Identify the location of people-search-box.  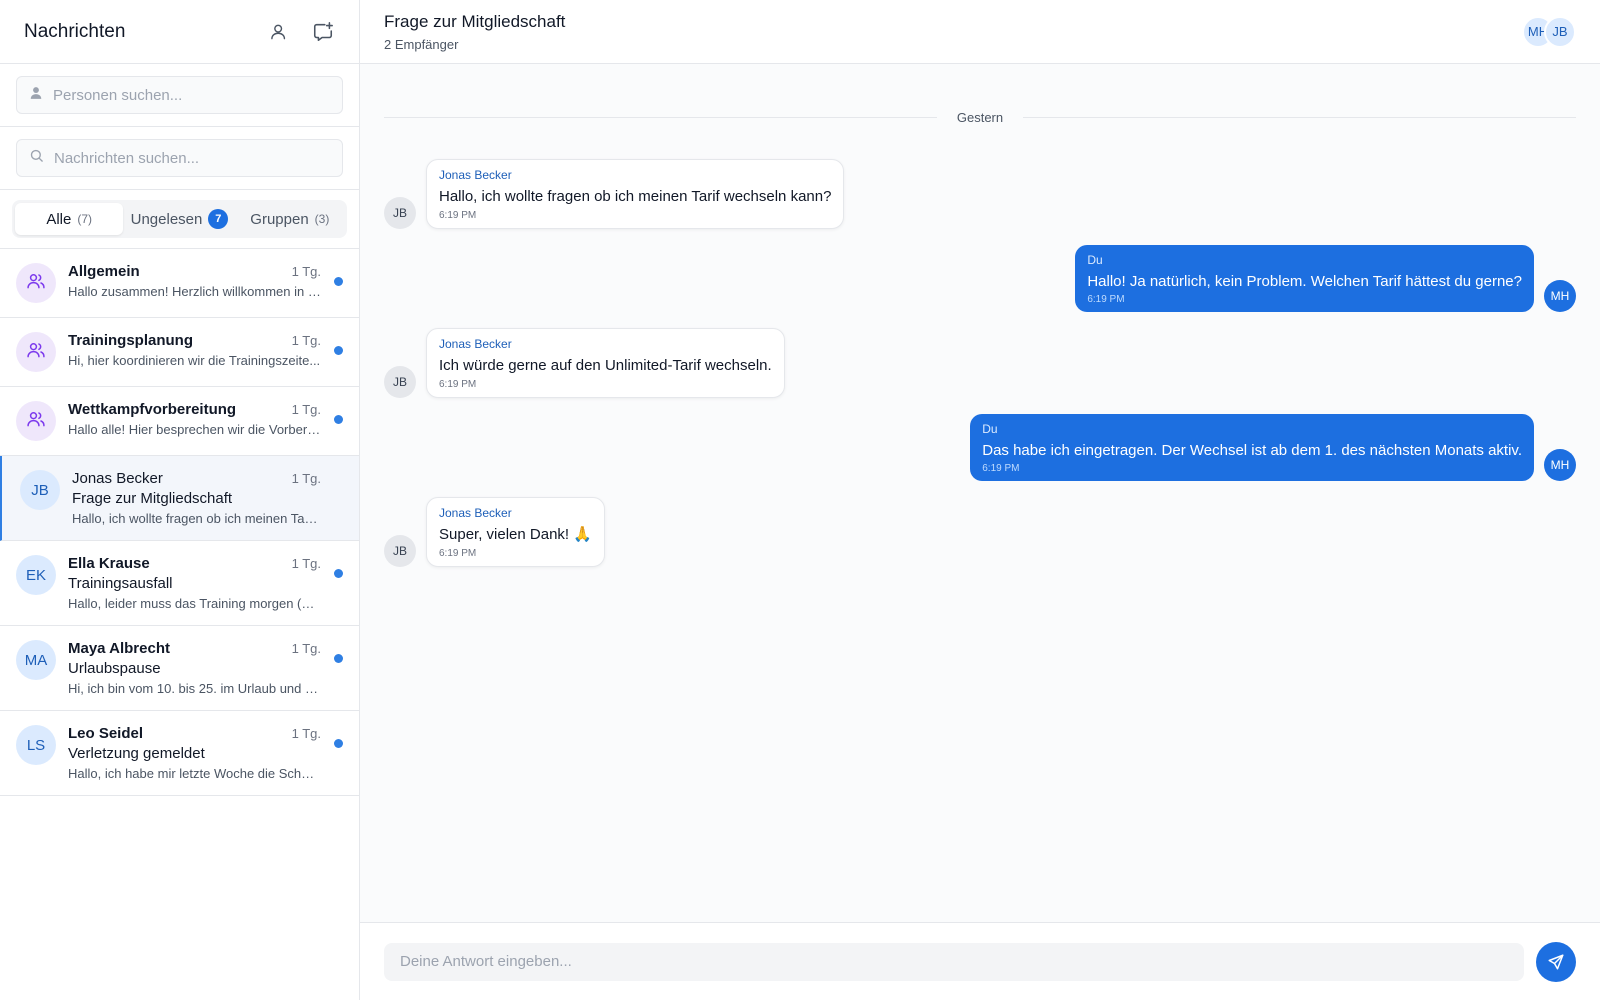
(179, 95).